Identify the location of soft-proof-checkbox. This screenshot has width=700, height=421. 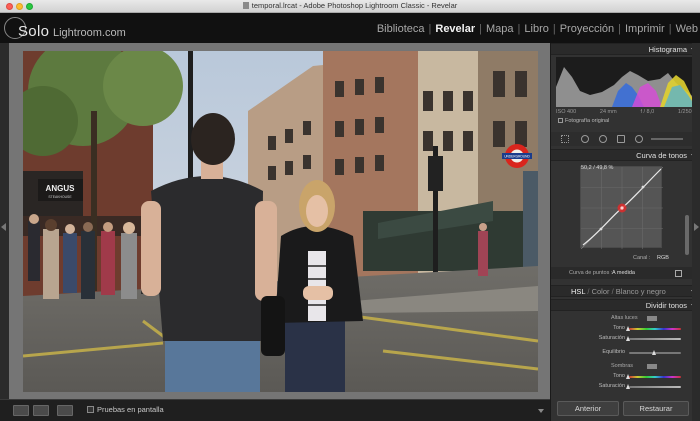
(90, 409).